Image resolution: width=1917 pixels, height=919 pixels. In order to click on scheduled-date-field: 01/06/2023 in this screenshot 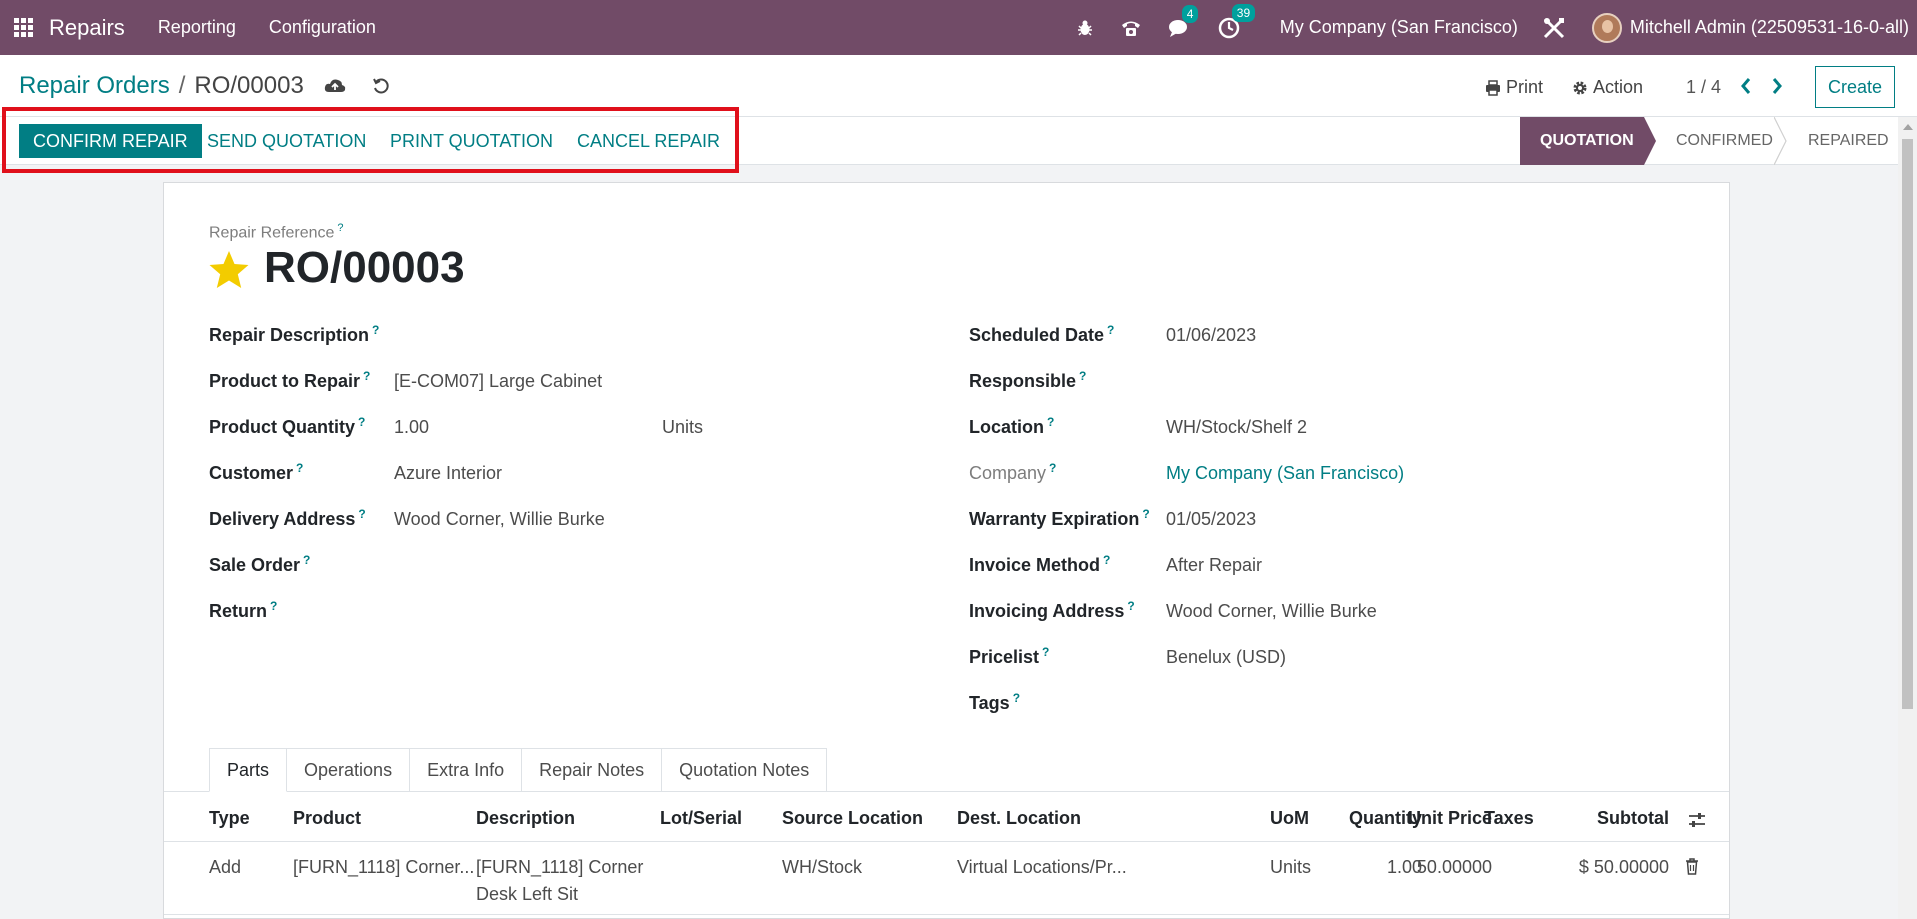, I will do `click(1211, 335)`.